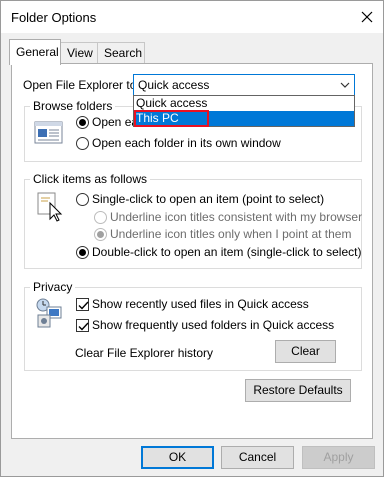  I want to click on chevron-down-icon, so click(345, 85).